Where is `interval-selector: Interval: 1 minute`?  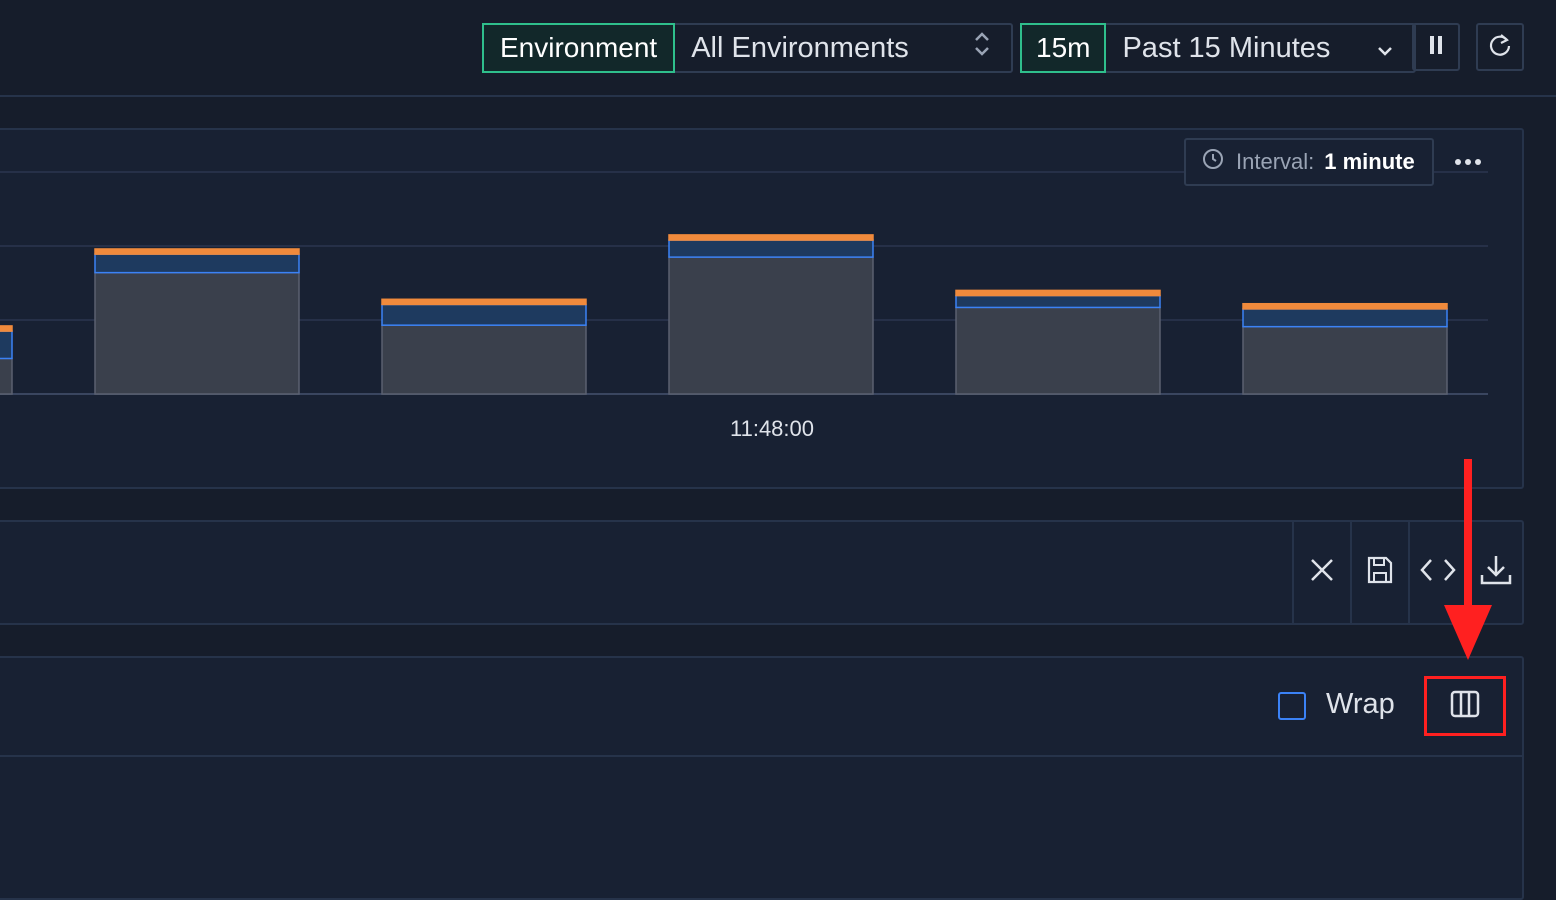
interval-selector: Interval: 1 minute is located at coordinates (1309, 162).